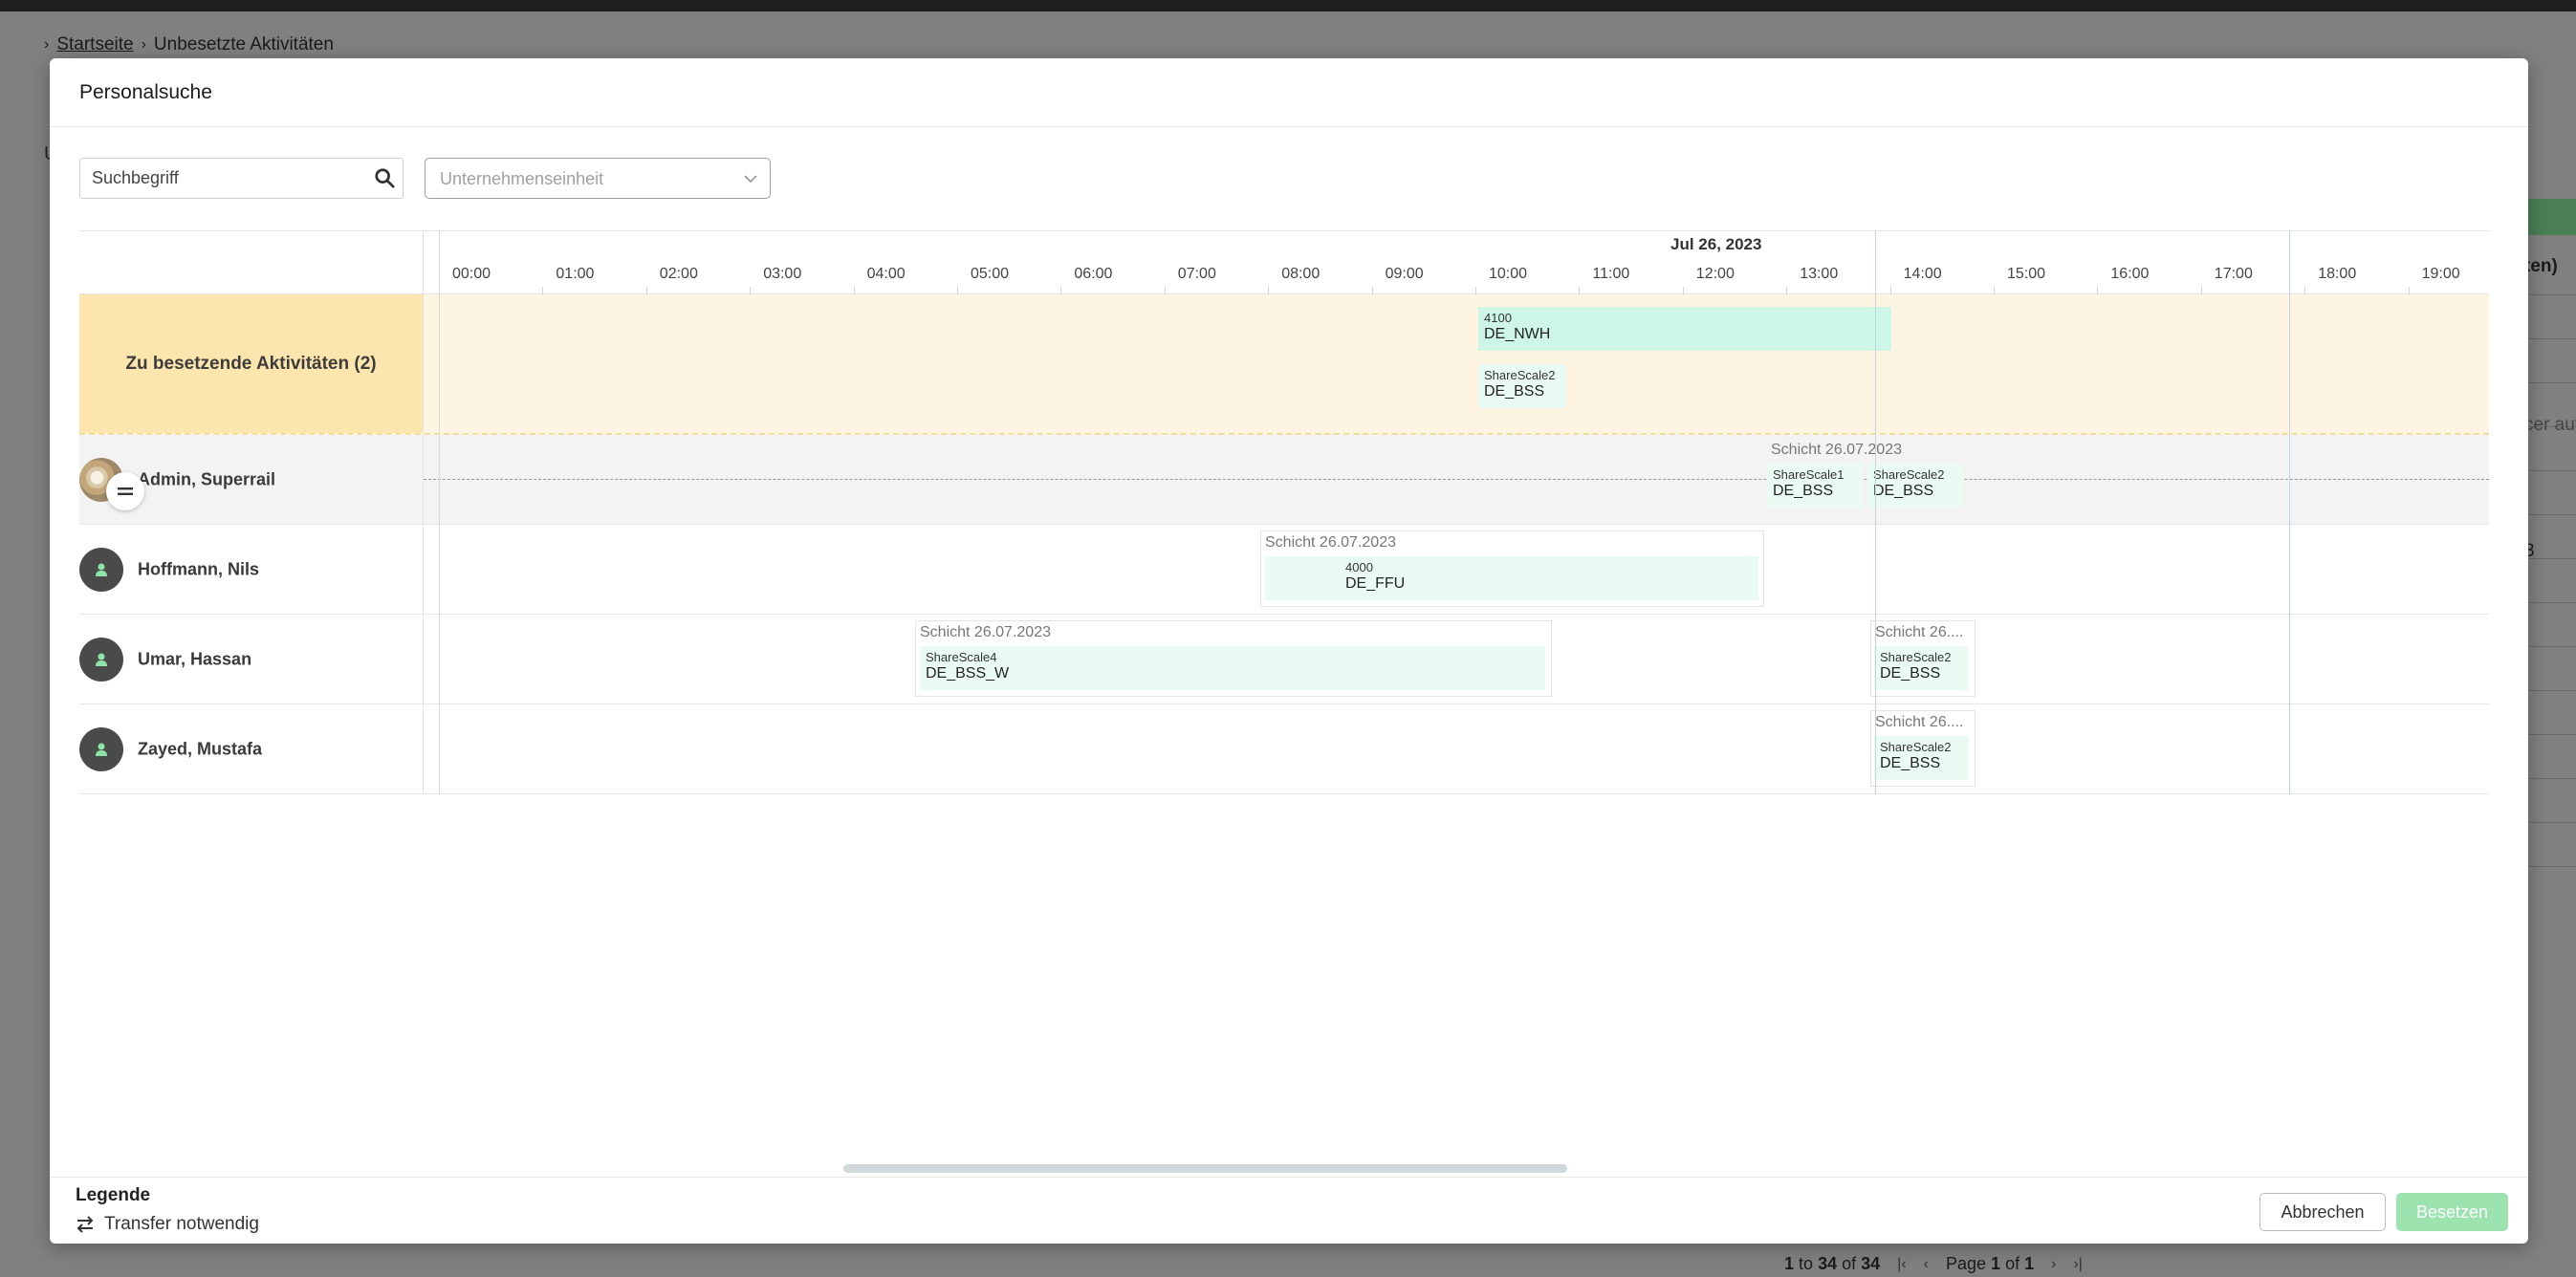 The height and width of the screenshot is (1277, 2576). I want to click on task-code: ShareScale1, so click(1809, 475).